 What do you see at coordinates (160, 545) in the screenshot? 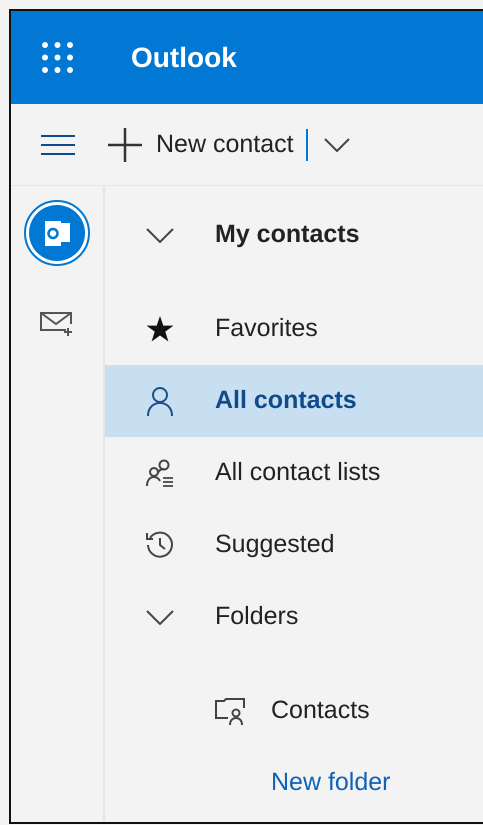
I see `history-icon` at bounding box center [160, 545].